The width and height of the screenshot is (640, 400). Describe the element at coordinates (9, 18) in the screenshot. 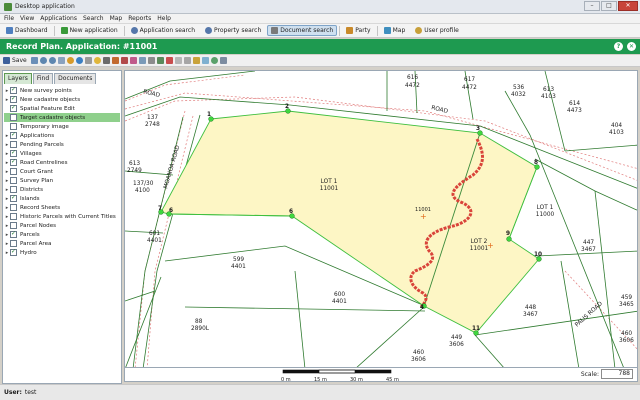

I see `menu-file: File` at that location.